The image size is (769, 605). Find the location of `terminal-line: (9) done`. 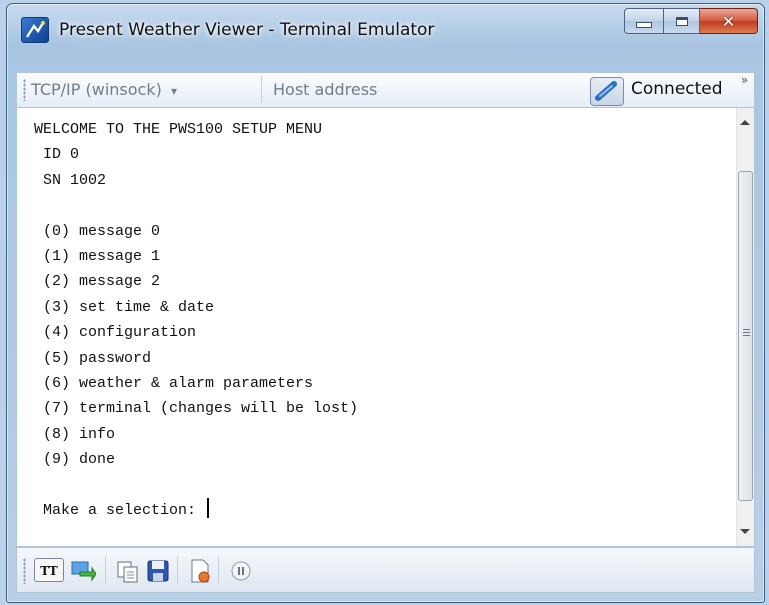

terminal-line: (9) done is located at coordinates (75, 460).